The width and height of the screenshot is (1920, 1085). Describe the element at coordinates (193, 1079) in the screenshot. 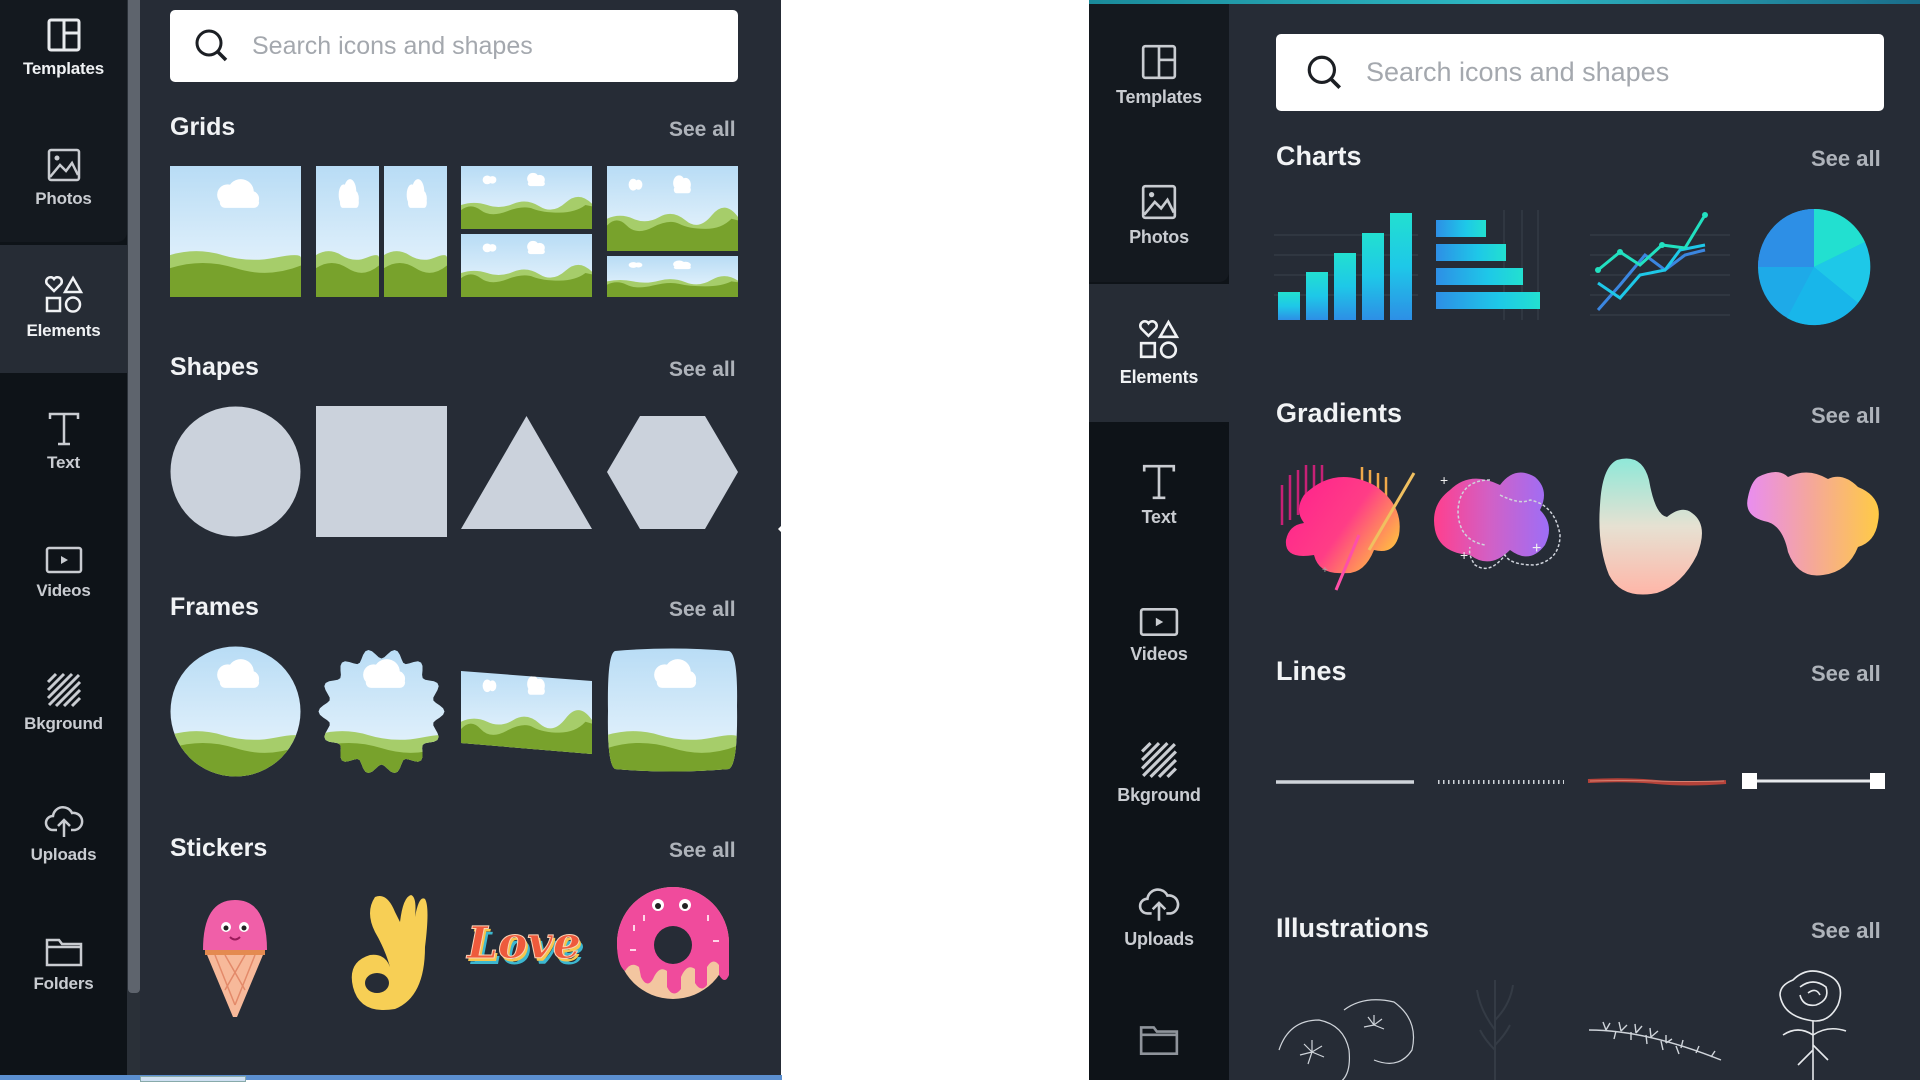

I see `taskbar-button` at that location.